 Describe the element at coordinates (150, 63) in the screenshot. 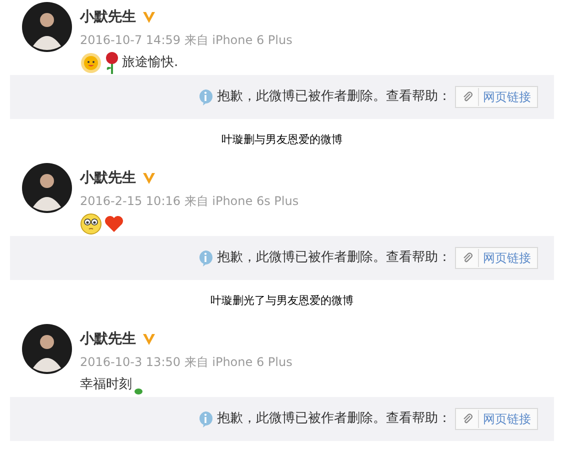

I see `post-text: 旅途愉快.` at that location.